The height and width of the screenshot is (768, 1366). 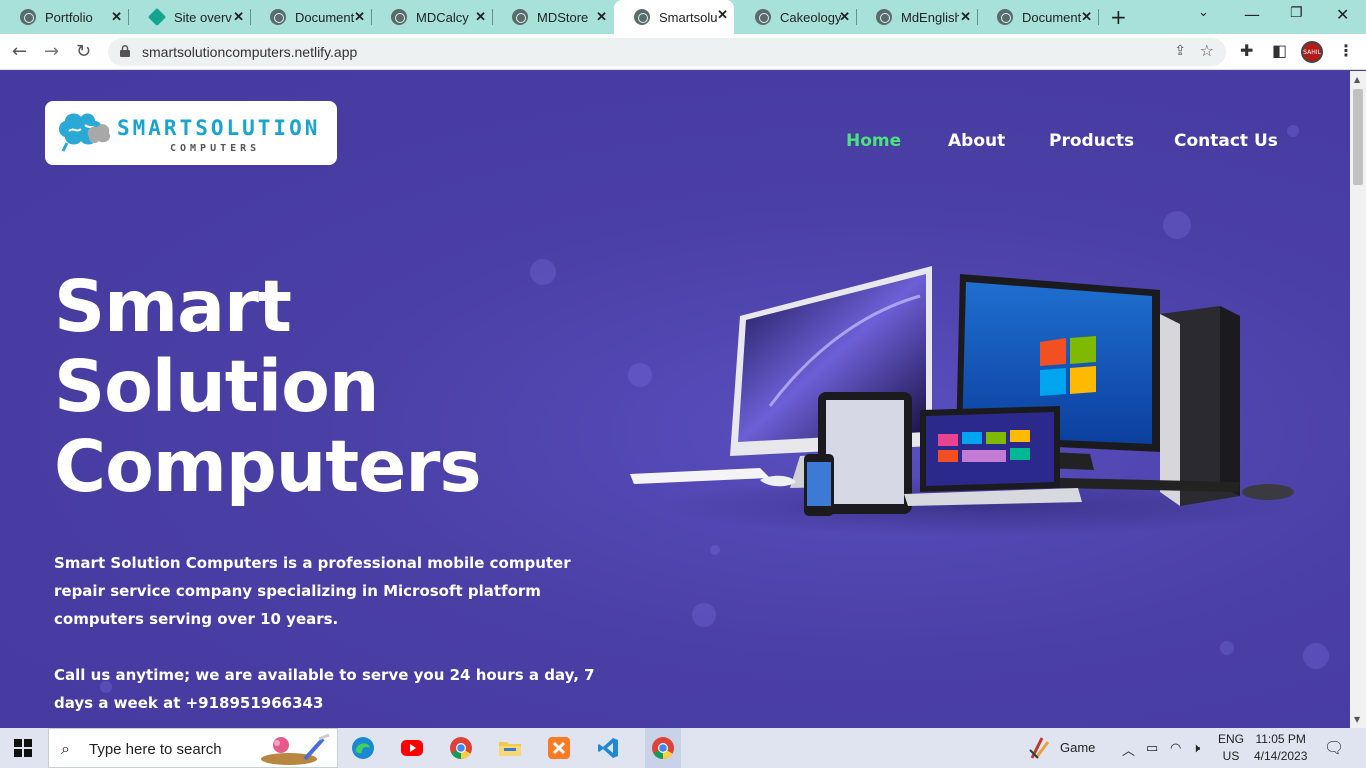 I want to click on menu-icon: ⋮, so click(x=1346, y=50).